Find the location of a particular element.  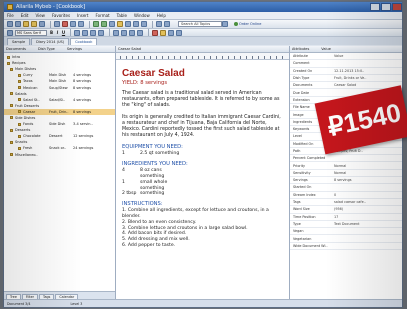

attribute-row: Type Text Document is located at coordinates (346, 225).